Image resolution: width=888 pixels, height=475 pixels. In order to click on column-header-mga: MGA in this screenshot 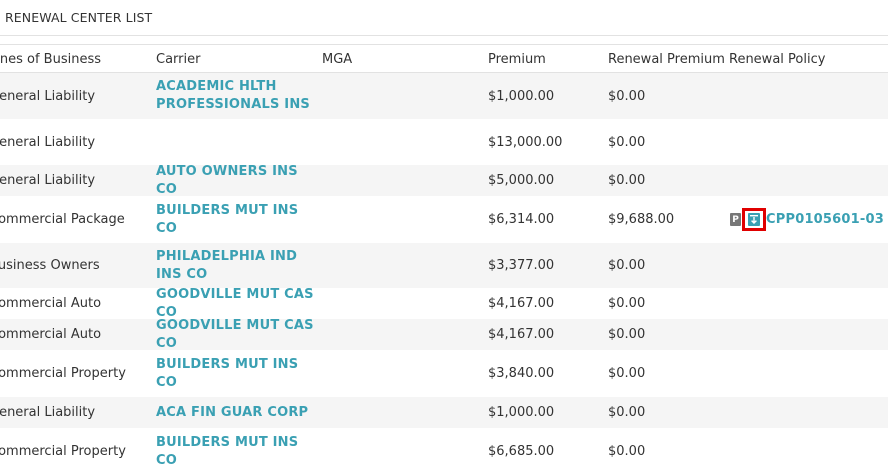, I will do `click(337, 59)`.